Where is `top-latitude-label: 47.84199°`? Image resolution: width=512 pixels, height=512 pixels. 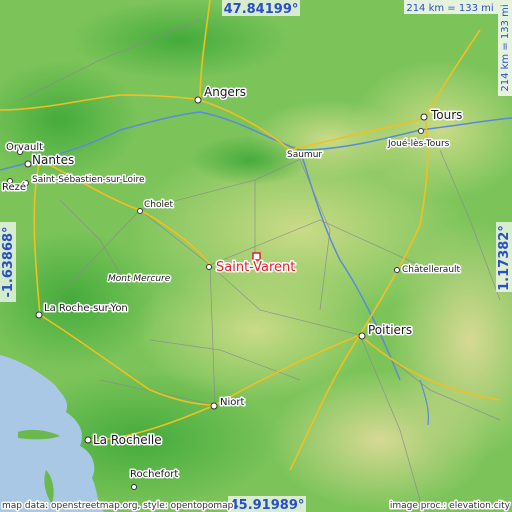 top-latitude-label: 47.84199° is located at coordinates (261, 9).